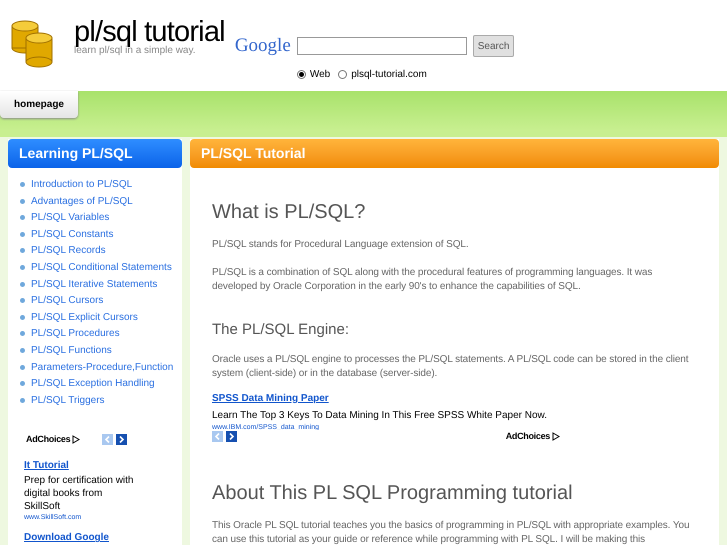 Image resolution: width=727 pixels, height=545 pixels. What do you see at coordinates (81, 538) in the screenshot?
I see `ad-title-link: Download Google` at bounding box center [81, 538].